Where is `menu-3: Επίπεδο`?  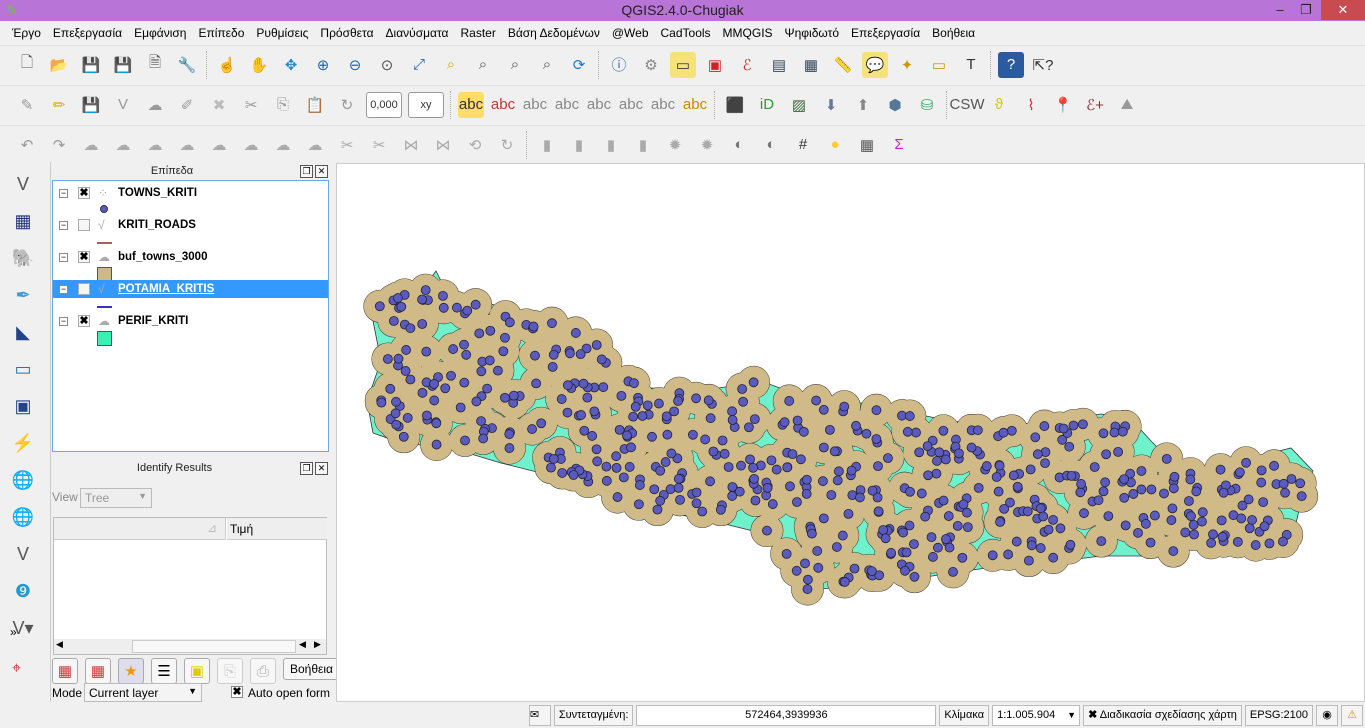
menu-3: Επίπεδο is located at coordinates (221, 33).